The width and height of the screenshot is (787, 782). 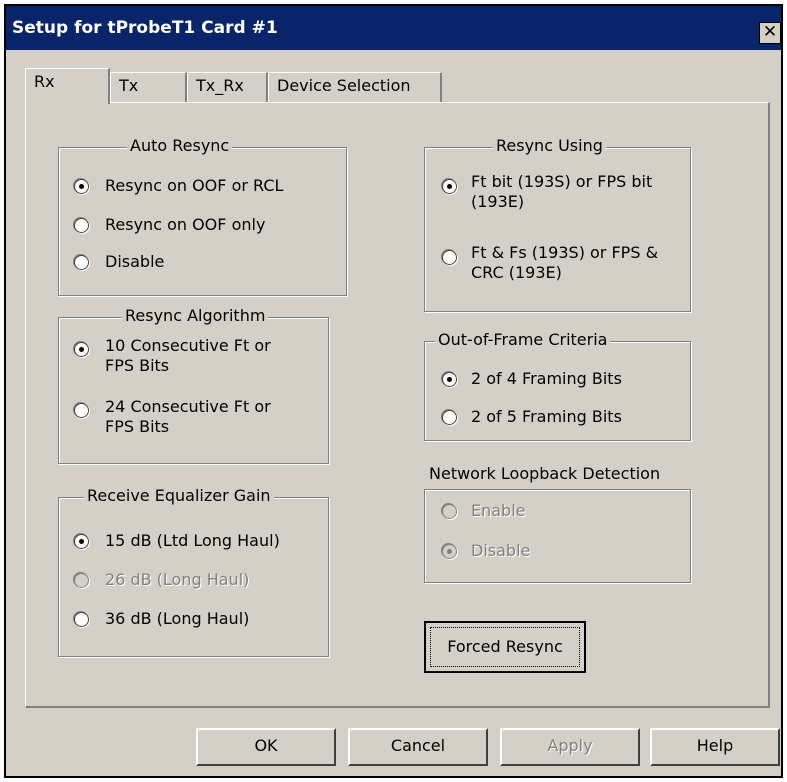 I want to click on apply-button: Apply, so click(x=570, y=747).